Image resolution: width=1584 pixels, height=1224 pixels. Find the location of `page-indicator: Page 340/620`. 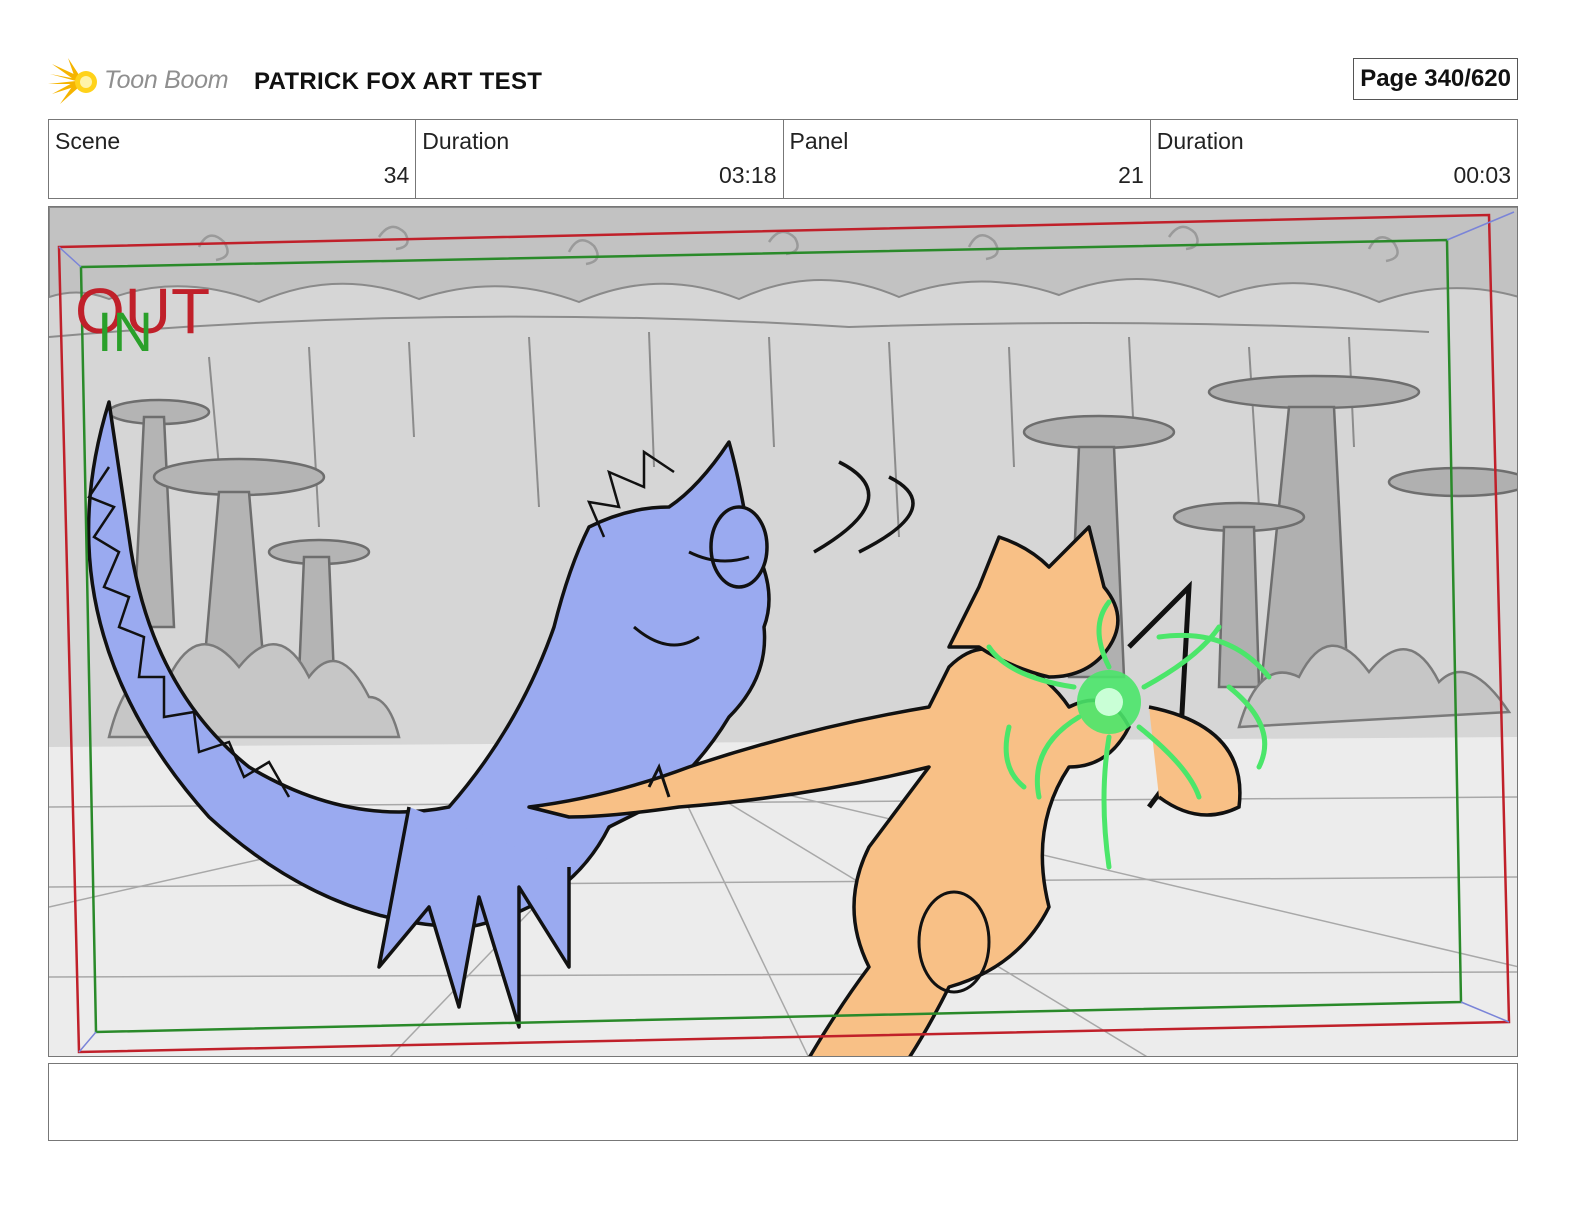

page-indicator: Page 340/620 is located at coordinates (1435, 79).